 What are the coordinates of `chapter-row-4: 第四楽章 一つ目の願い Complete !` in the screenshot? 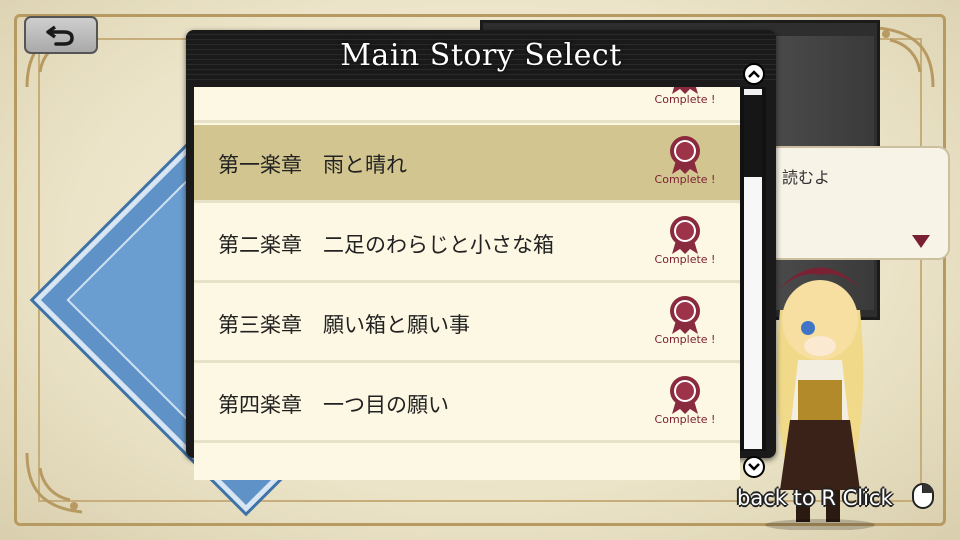 It's located at (467, 404).